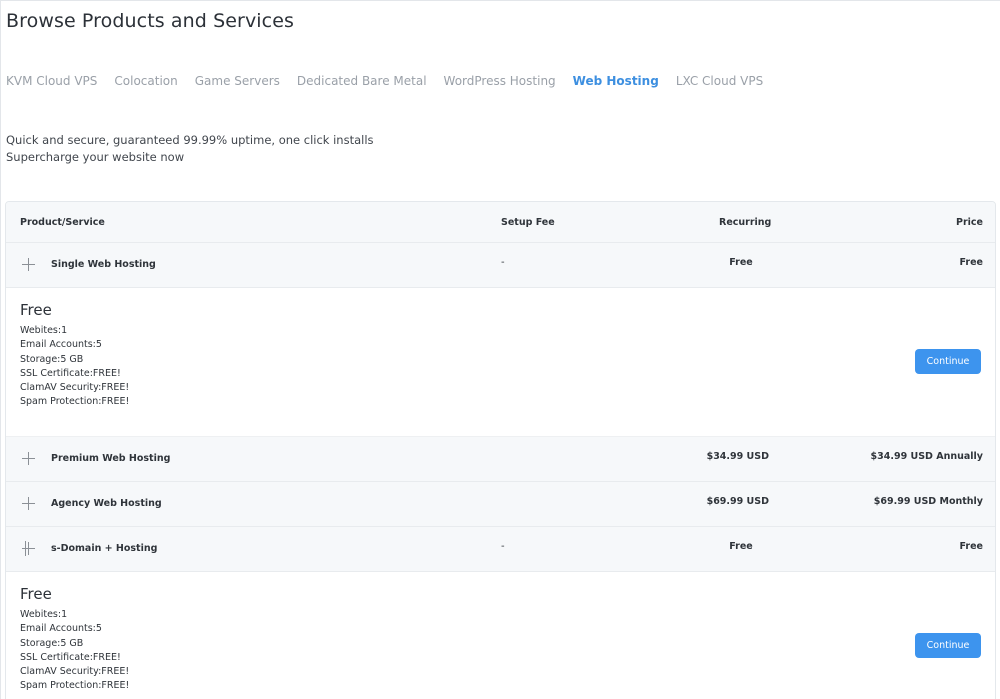 The image size is (1000, 699). I want to click on table-row-single-web-hosting: Single Web Hosting - Free Free, so click(500, 265).